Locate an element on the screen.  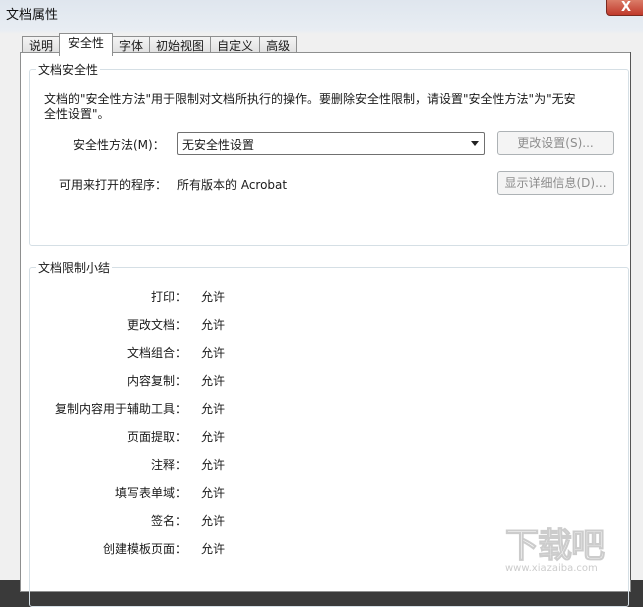
security-method-label: 安全性方法(M)： is located at coordinates (119, 145).